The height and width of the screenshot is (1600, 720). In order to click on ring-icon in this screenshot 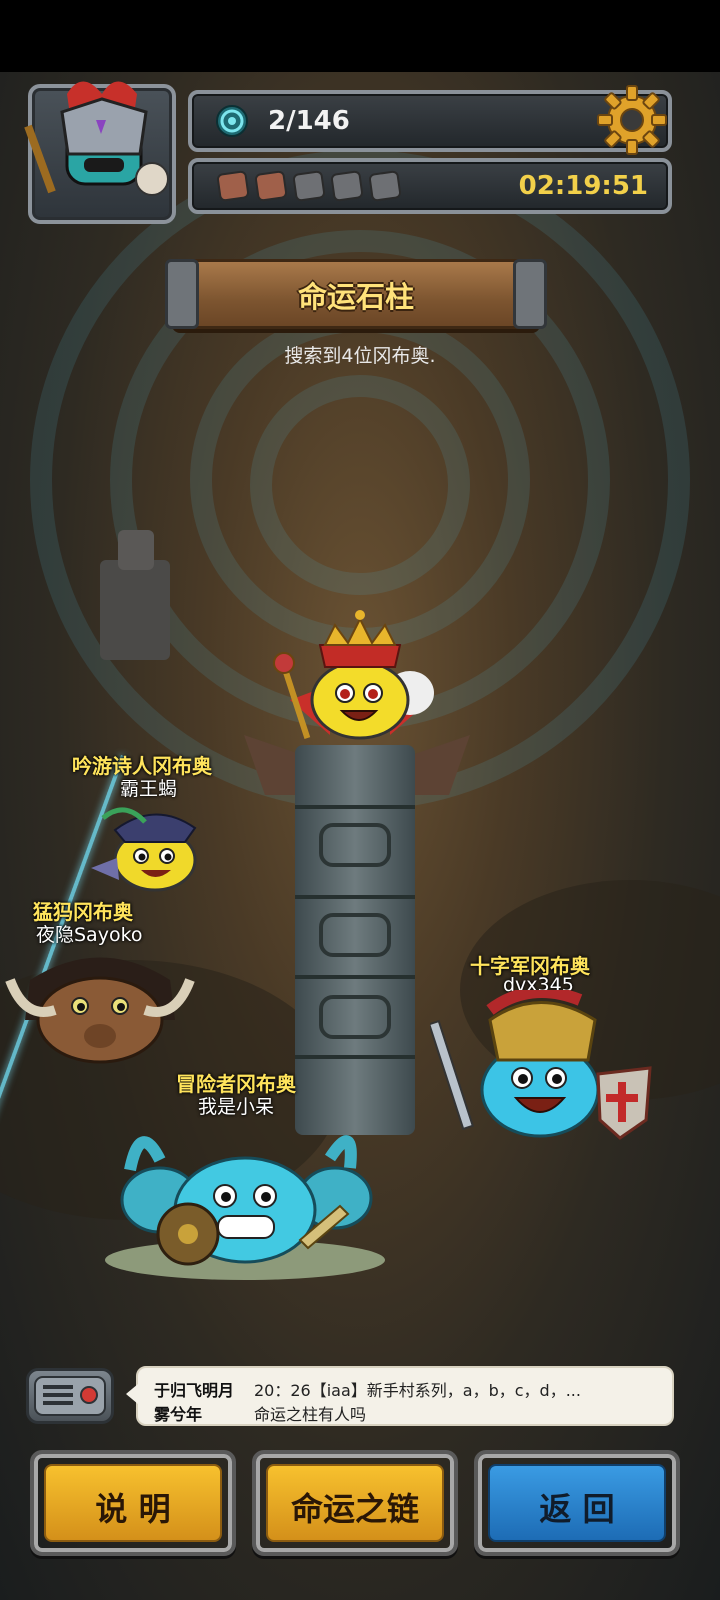, I will do `click(232, 121)`.